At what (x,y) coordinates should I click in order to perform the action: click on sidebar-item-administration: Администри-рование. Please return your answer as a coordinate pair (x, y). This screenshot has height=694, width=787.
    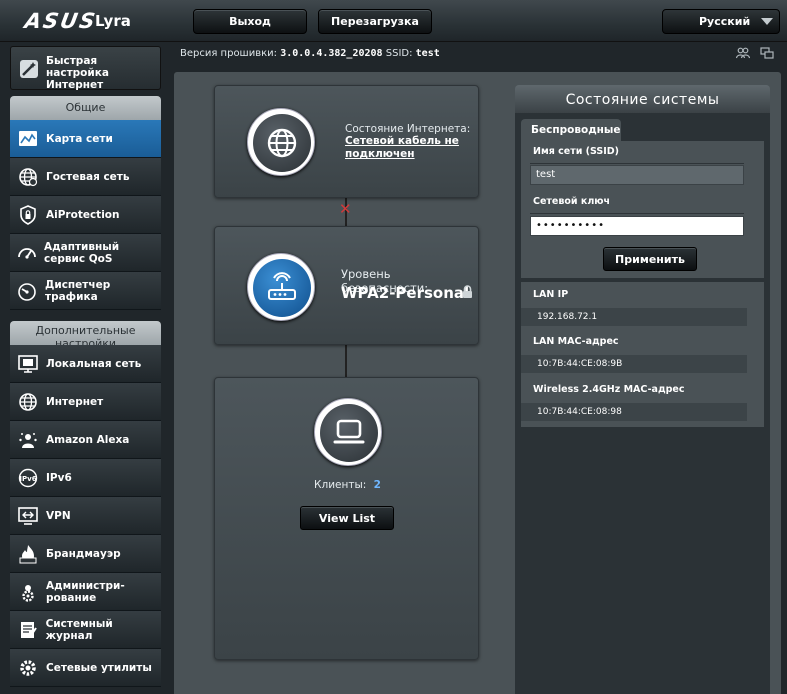
    Looking at the image, I should click on (85, 592).